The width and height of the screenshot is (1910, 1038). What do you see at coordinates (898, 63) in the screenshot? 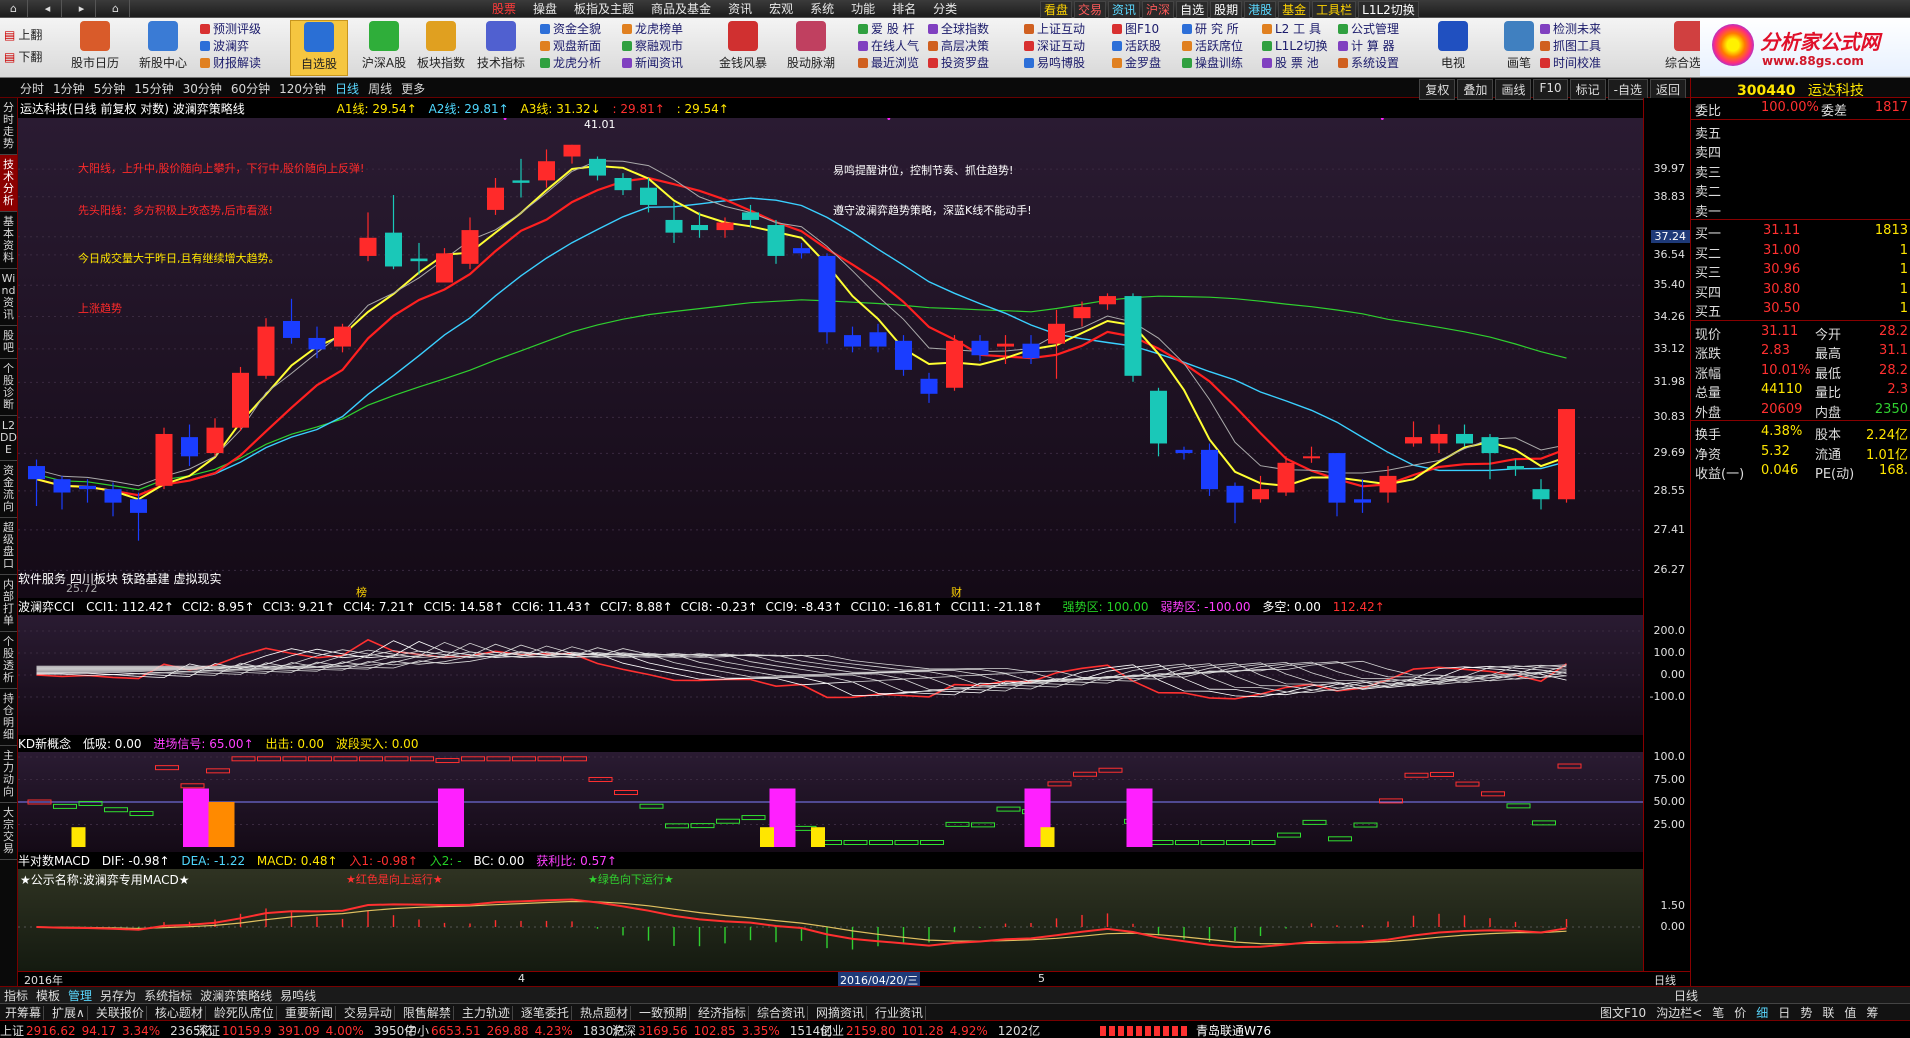
I see `toolbar-link: 最近浏览` at bounding box center [898, 63].